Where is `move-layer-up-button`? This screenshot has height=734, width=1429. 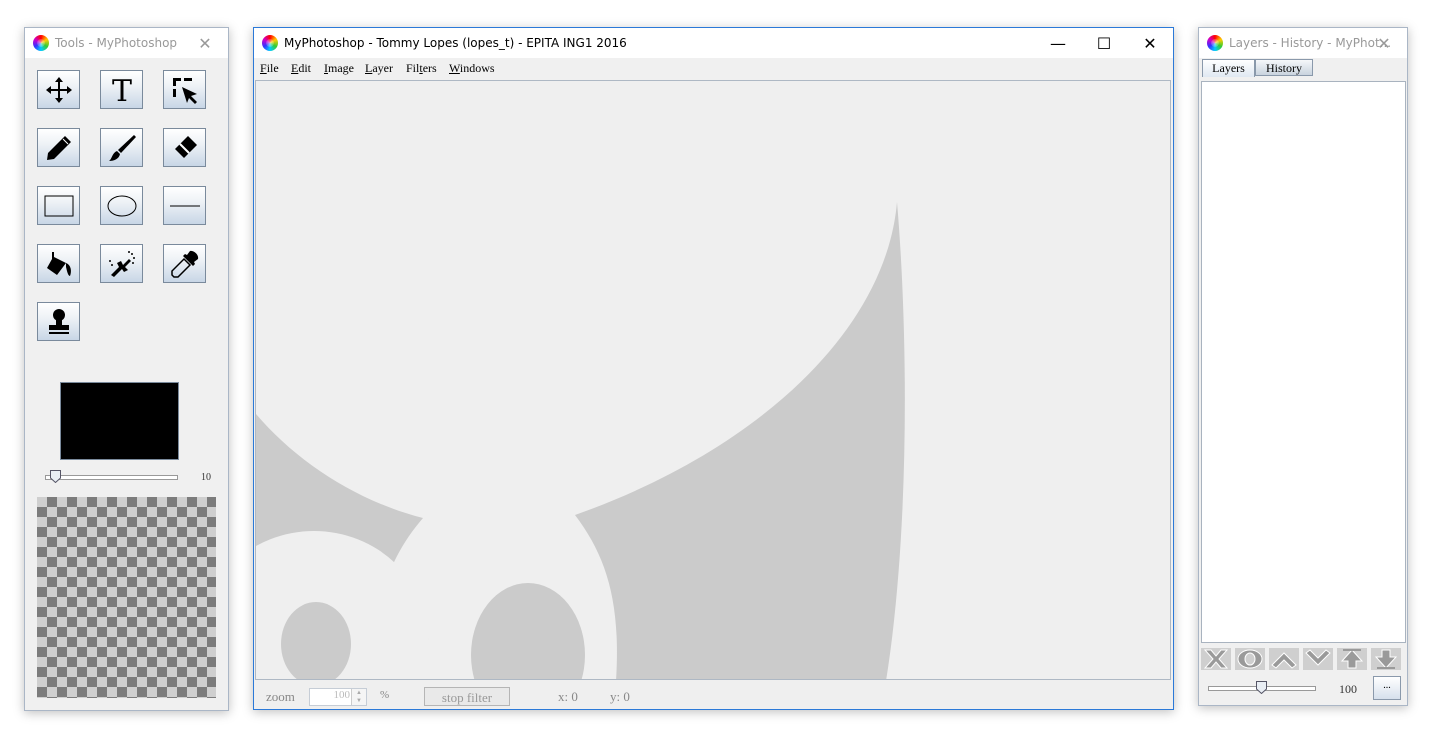
move-layer-up-button is located at coordinates (1284, 659).